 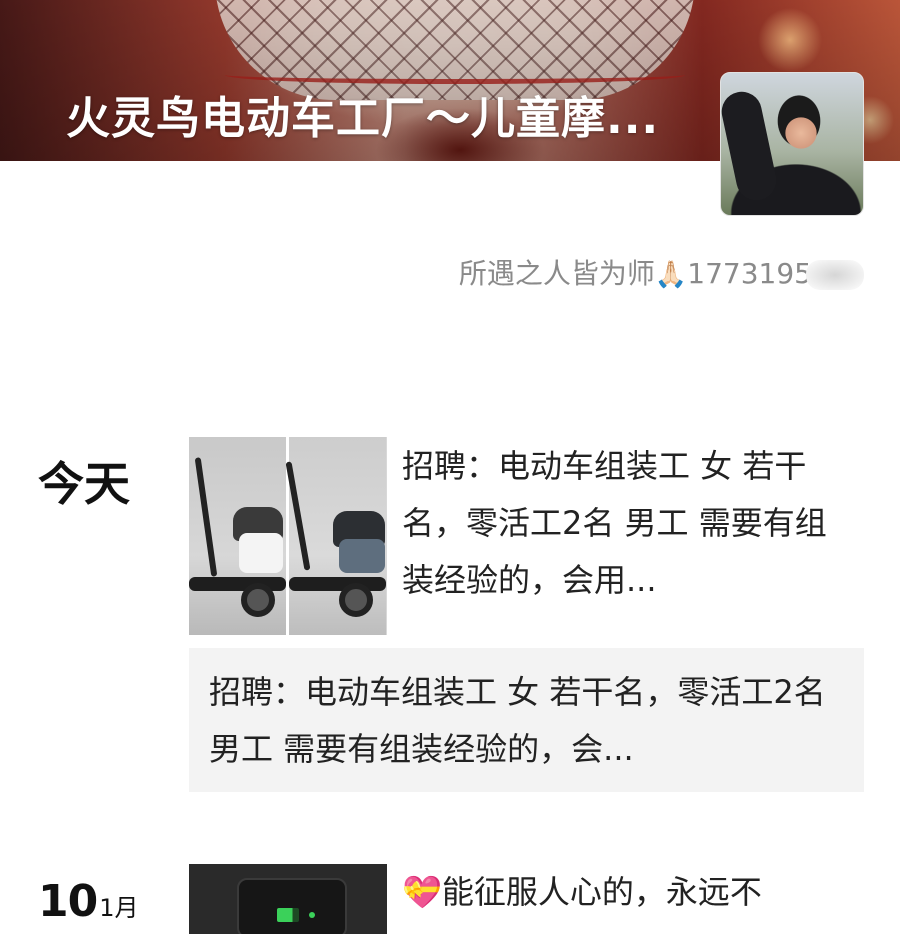 I want to click on post-date-oct: 101月, so click(x=88, y=901).